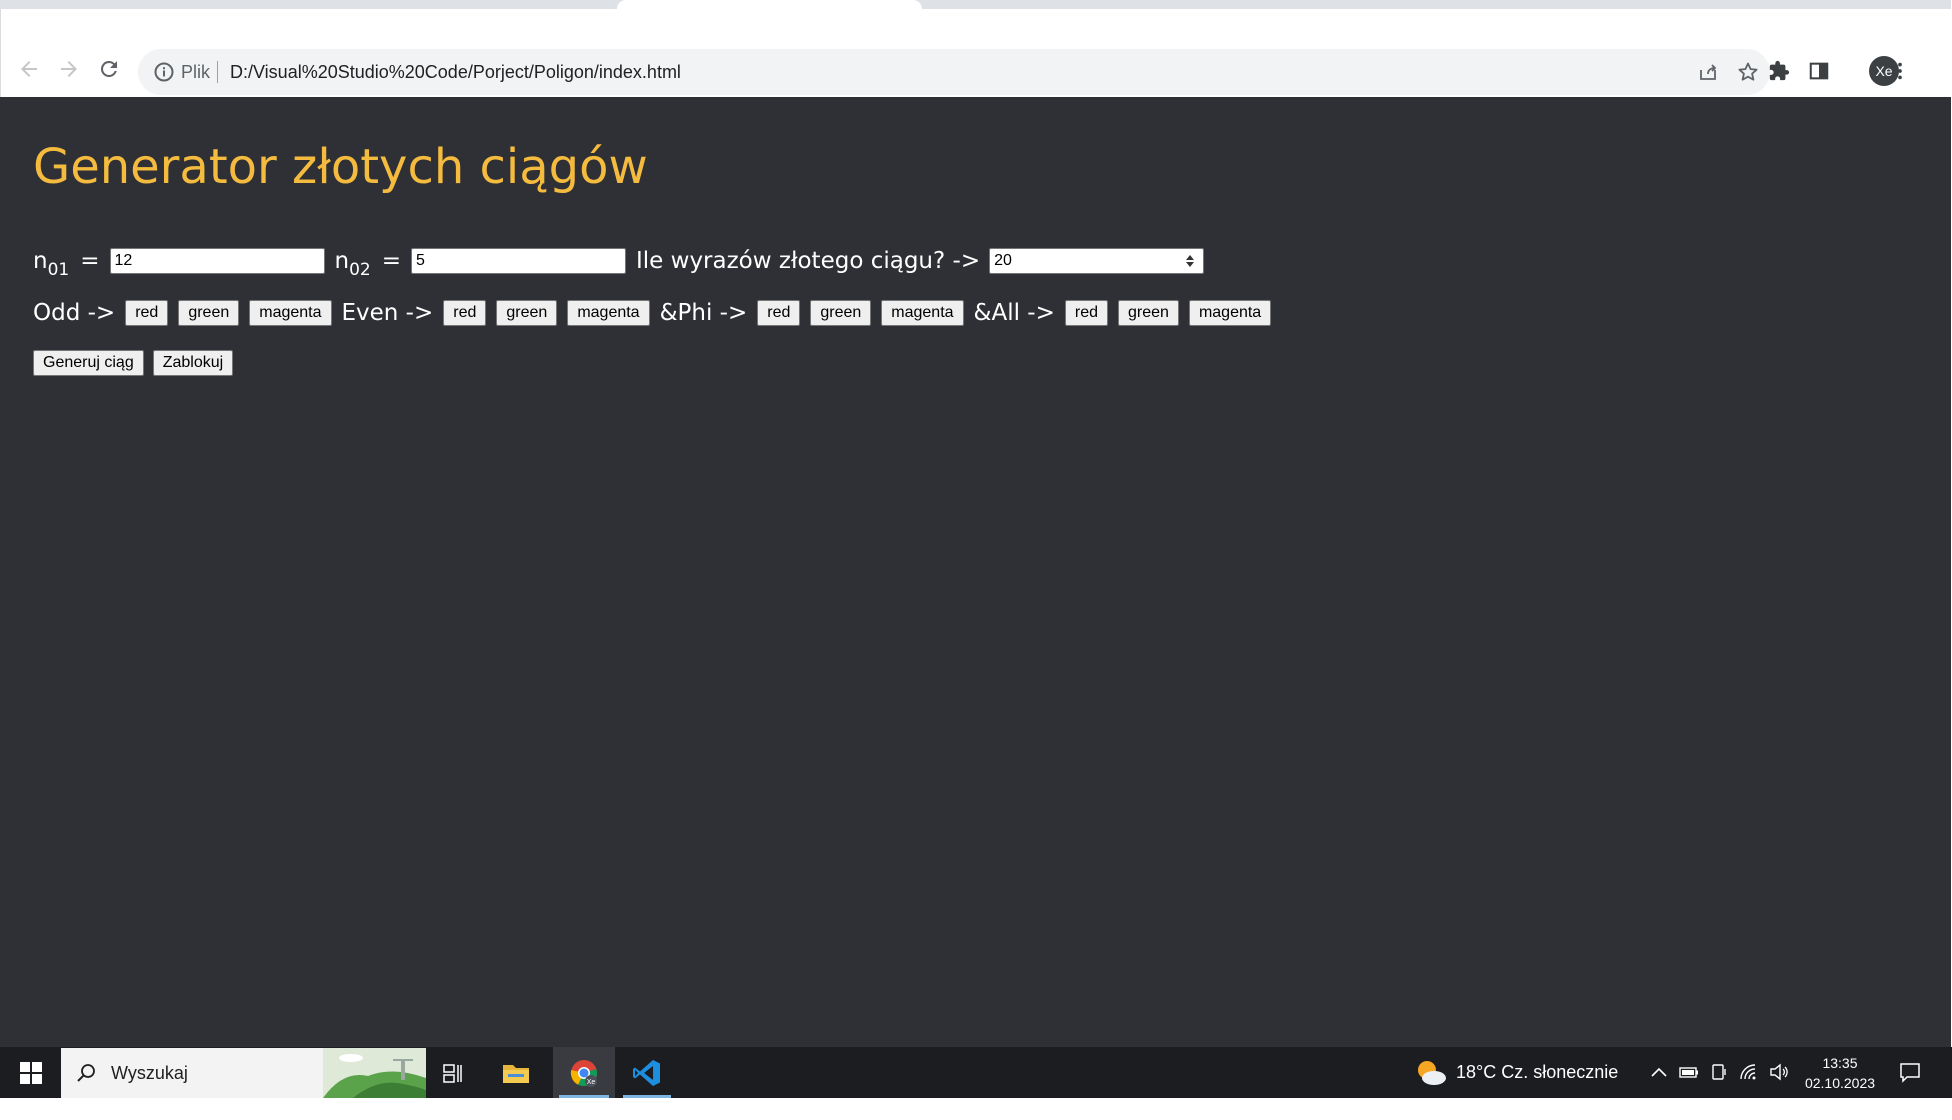 Image resolution: width=1952 pixels, height=1120 pixels. I want to click on wifi-icon, so click(1749, 1072).